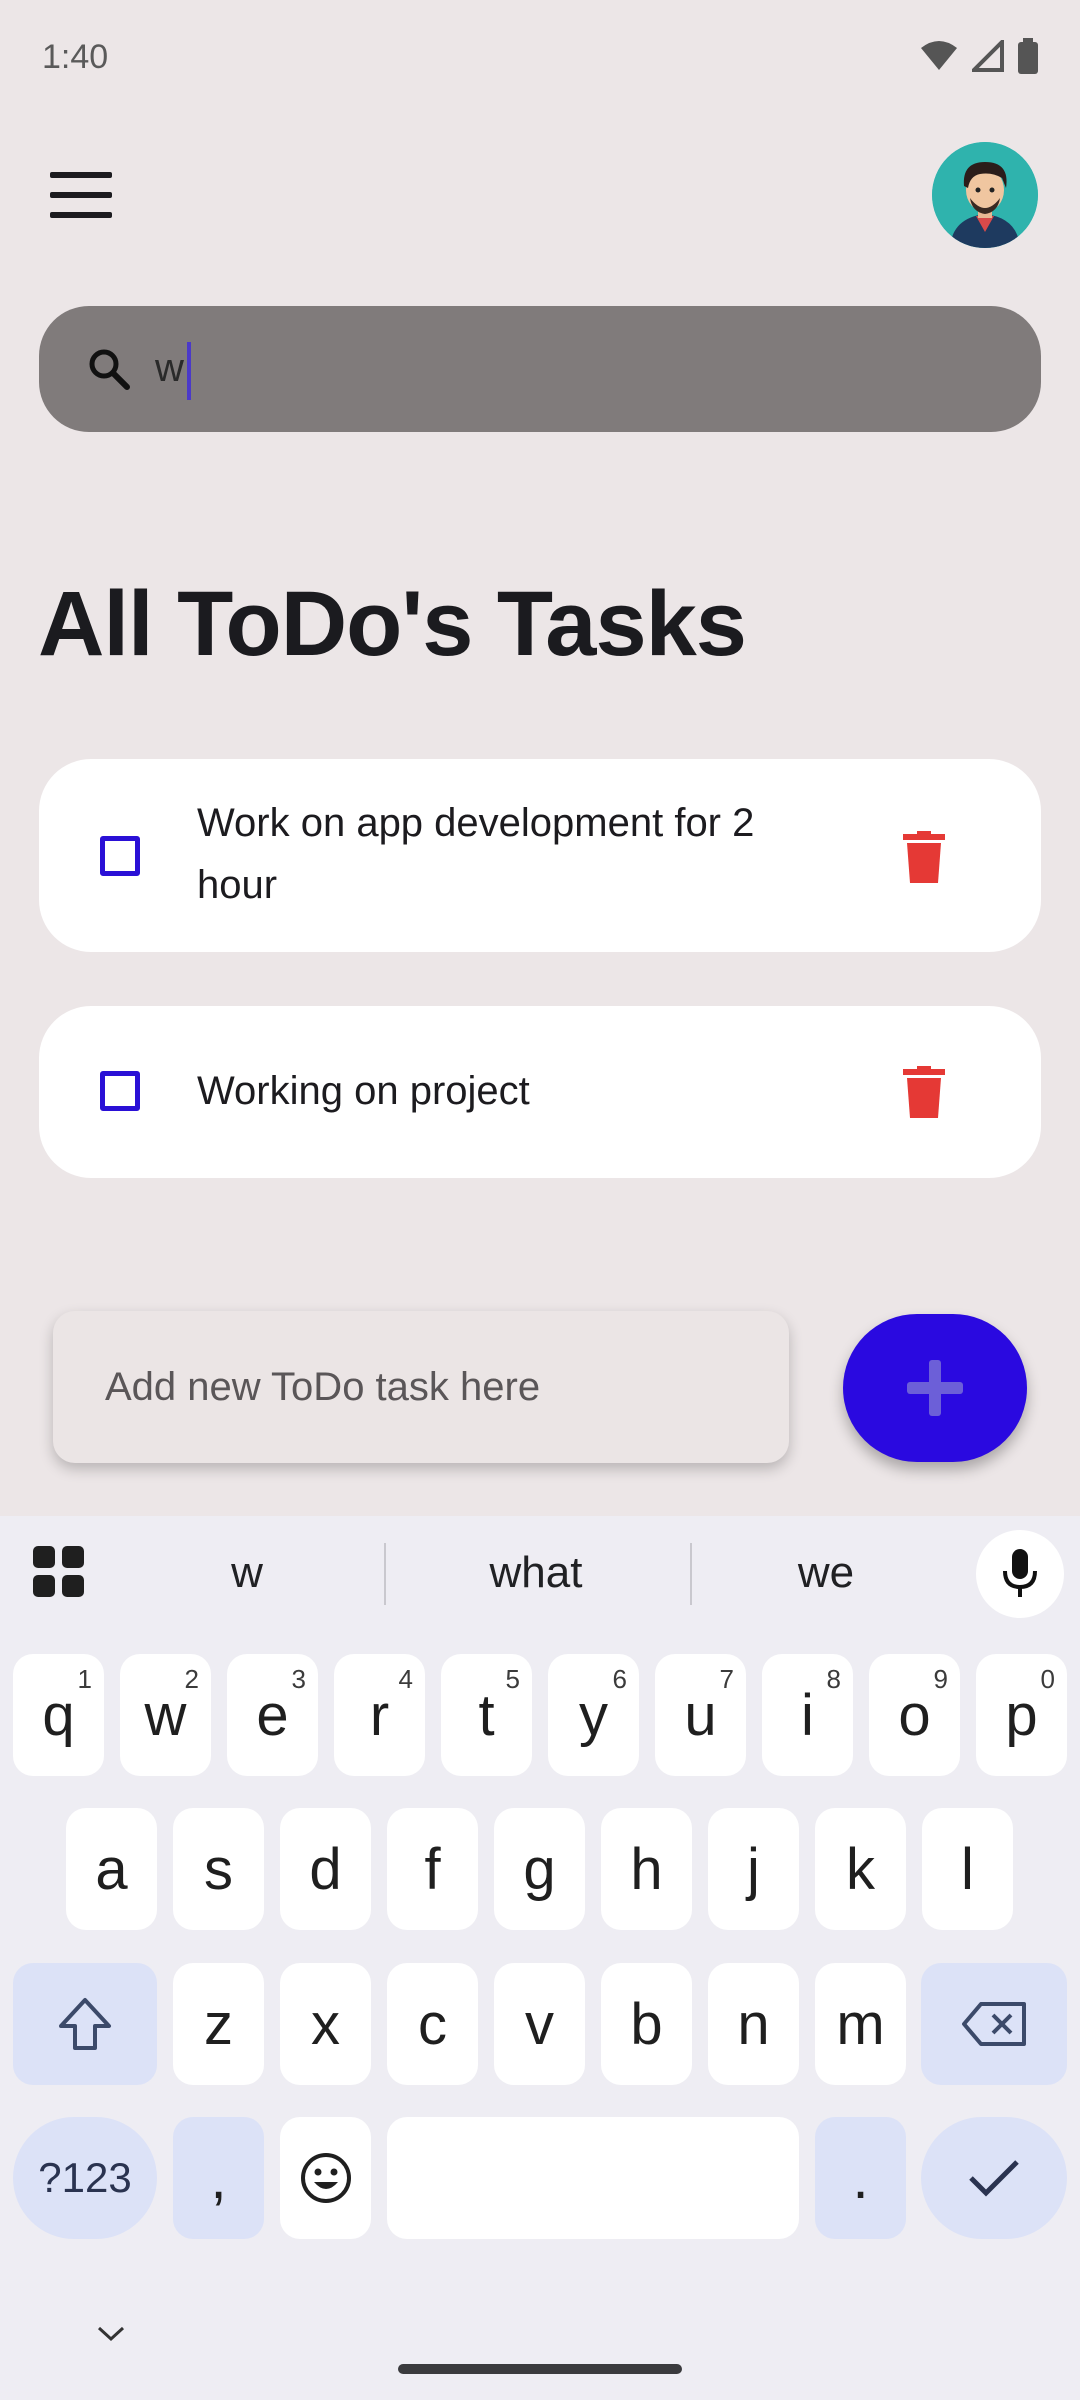 The image size is (1080, 2400). Describe the element at coordinates (540, 1092) in the screenshot. I see `task-card` at that location.